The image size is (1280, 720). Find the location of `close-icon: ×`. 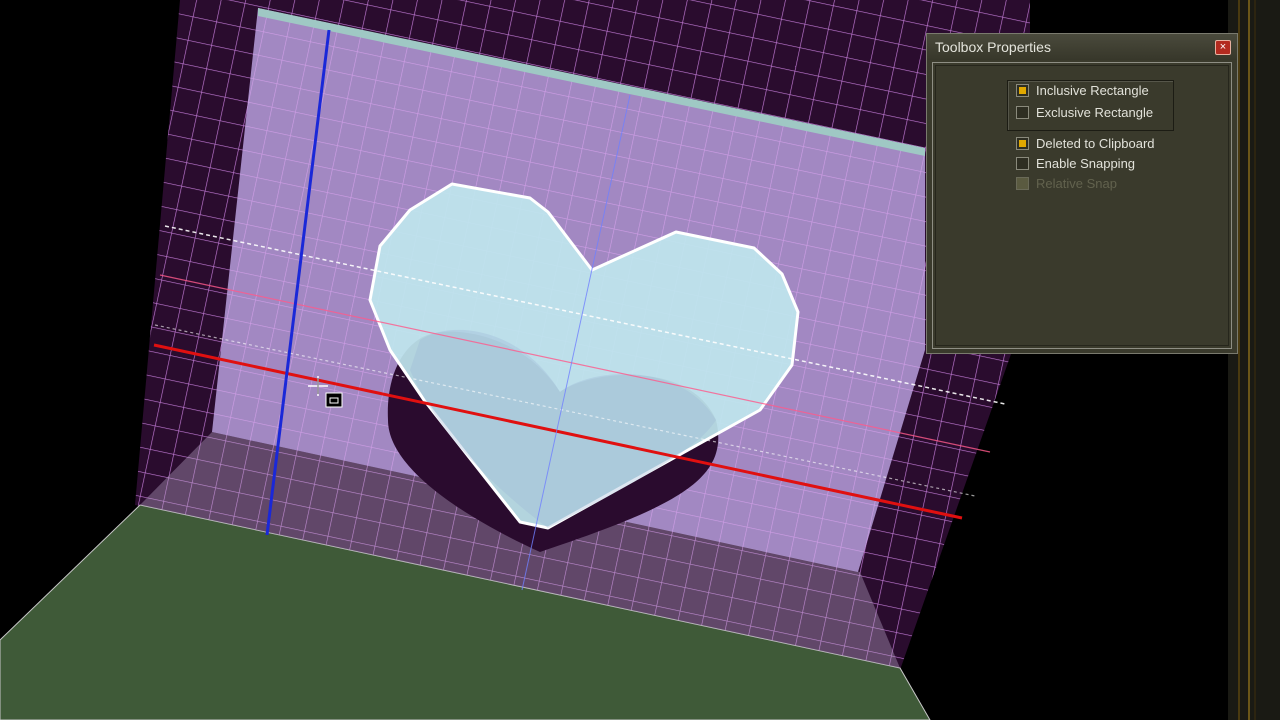

close-icon: × is located at coordinates (1223, 47).